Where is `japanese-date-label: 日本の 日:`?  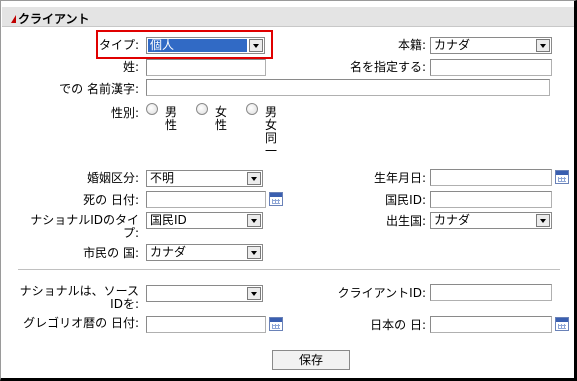 japanese-date-label: 日本の 日: is located at coordinates (398, 325).